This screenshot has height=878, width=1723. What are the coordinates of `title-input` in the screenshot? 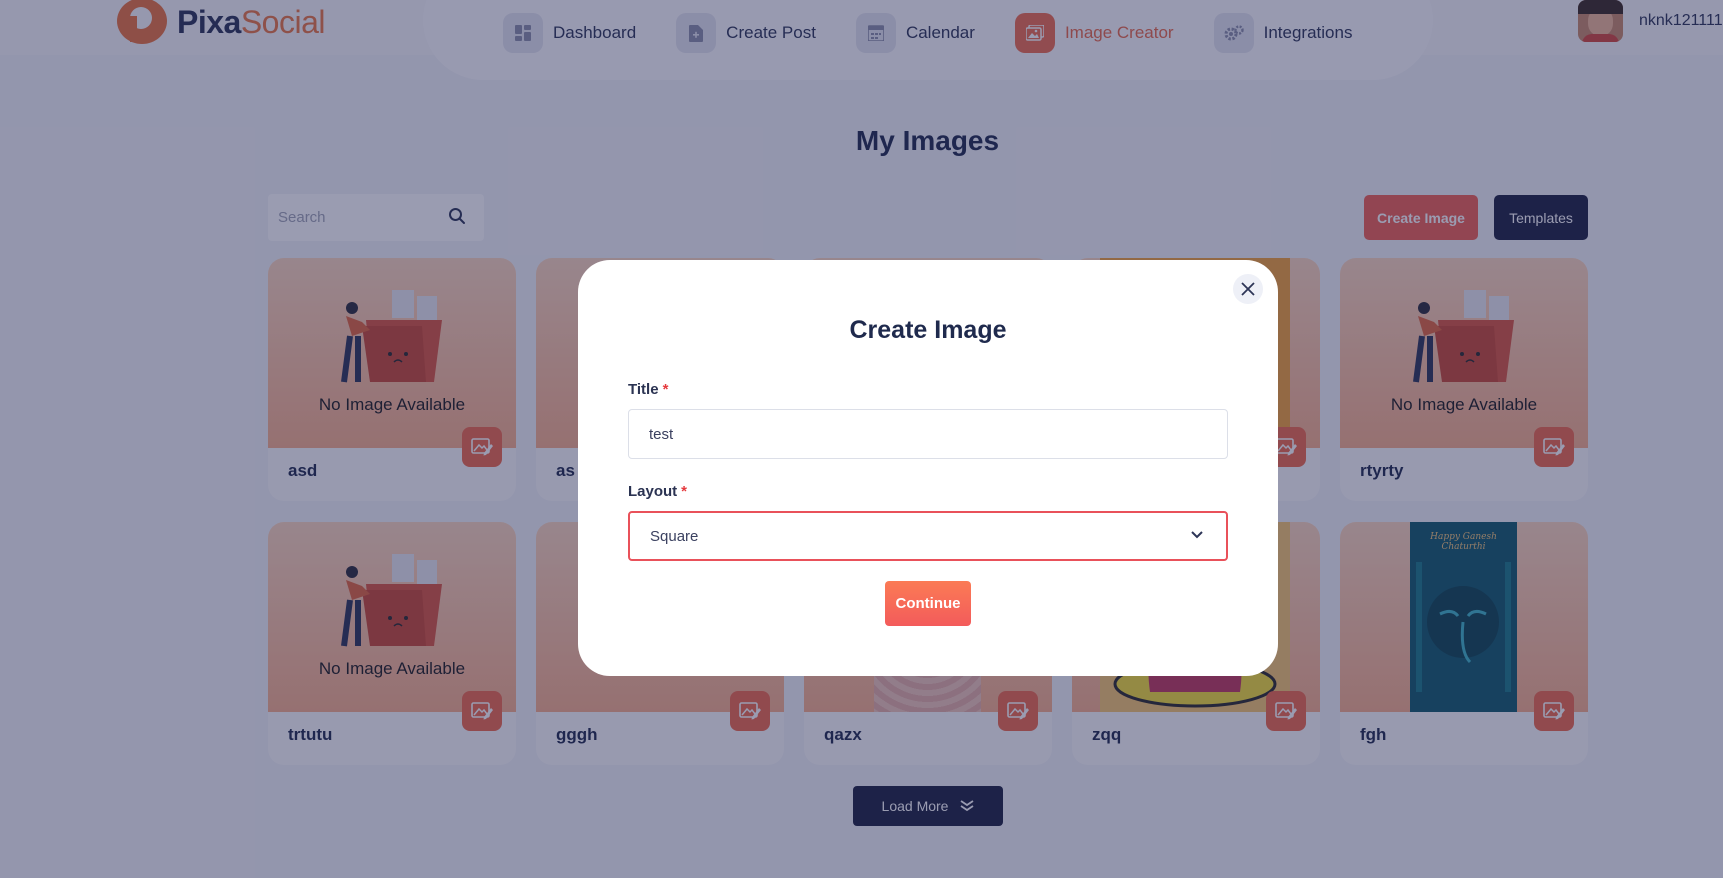 It's located at (899, 434).